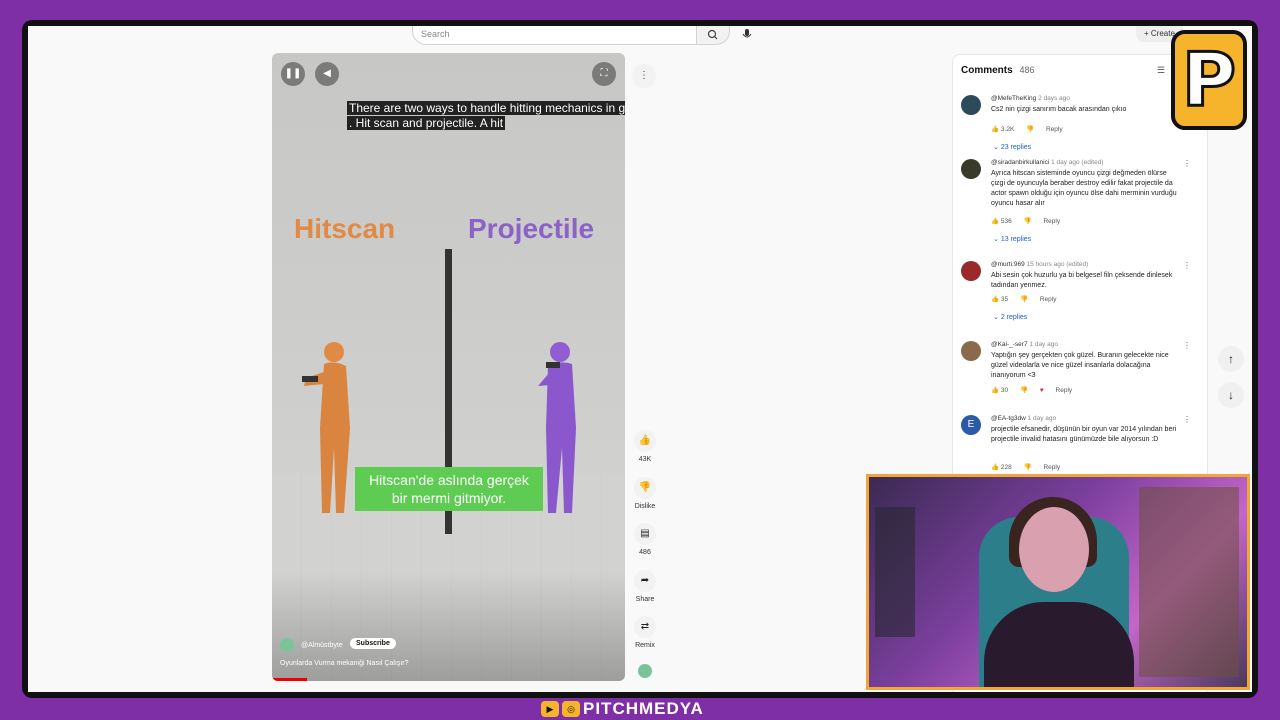 Image resolution: width=1280 pixels, height=720 pixels. What do you see at coordinates (287, 645) in the screenshot?
I see `channel-avatar` at bounding box center [287, 645].